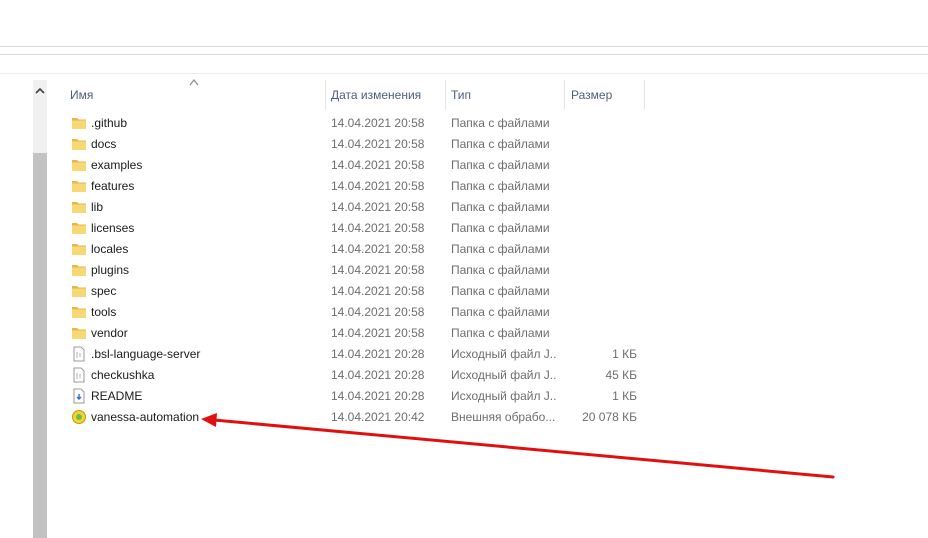 This screenshot has height=538, width=928. Describe the element at coordinates (506, 95) in the screenshot. I see `column-header-type: Тип` at that location.